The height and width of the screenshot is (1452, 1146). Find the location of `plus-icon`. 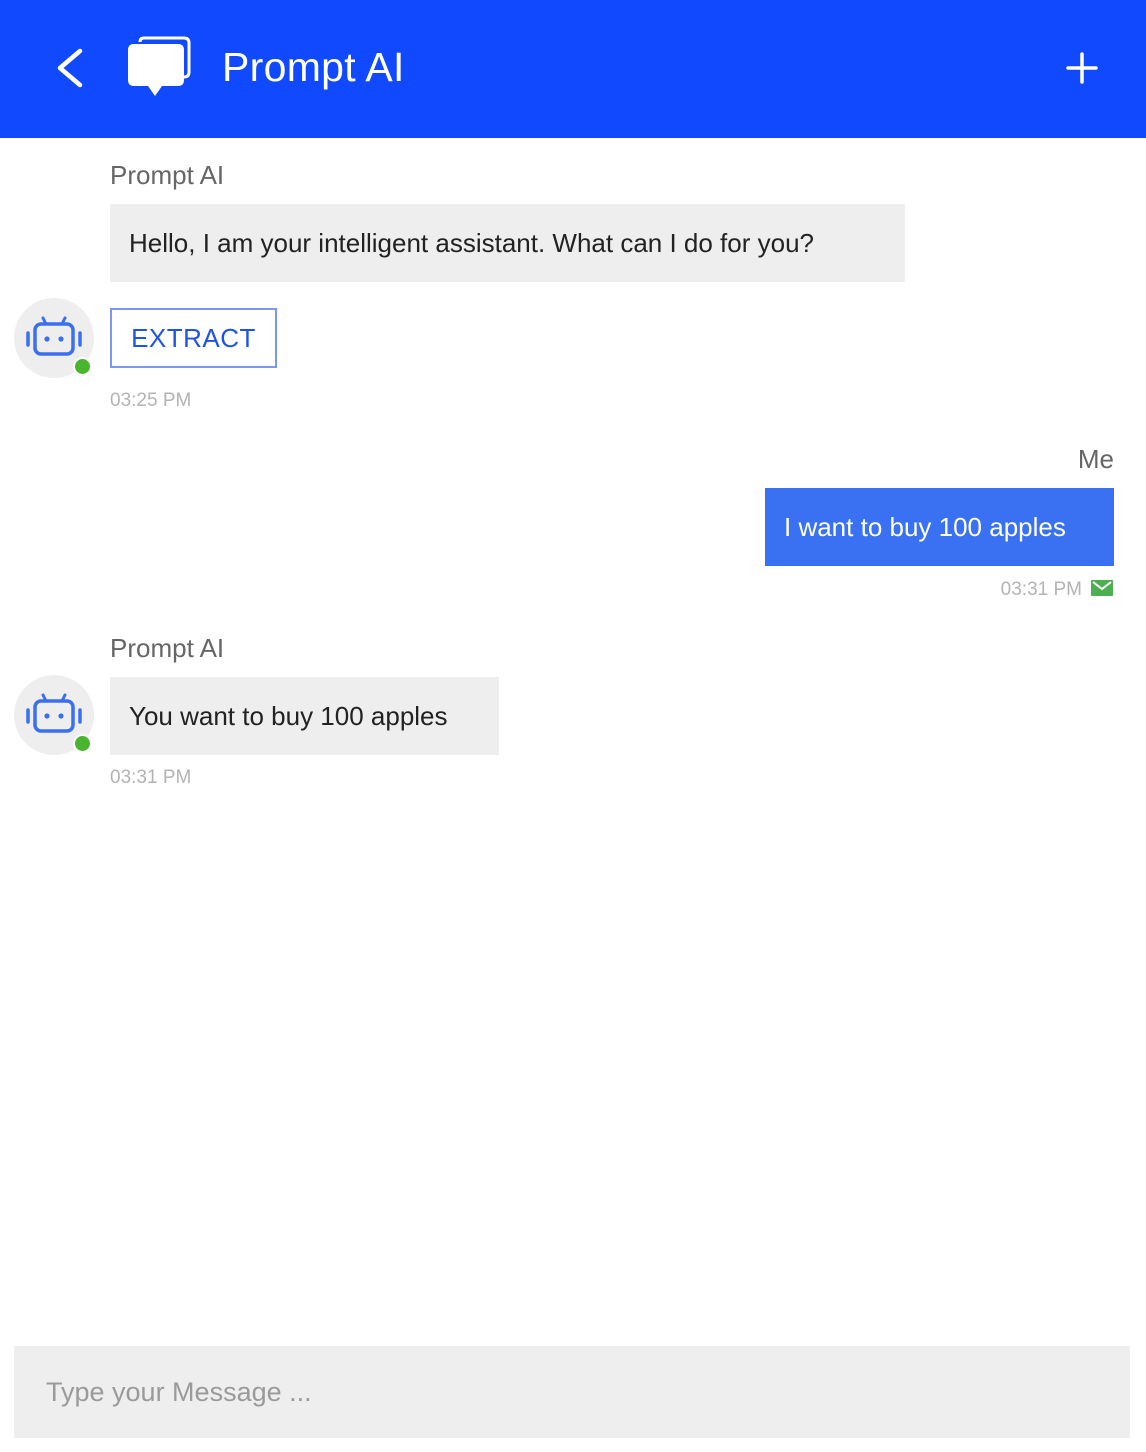

plus-icon is located at coordinates (1082, 68).